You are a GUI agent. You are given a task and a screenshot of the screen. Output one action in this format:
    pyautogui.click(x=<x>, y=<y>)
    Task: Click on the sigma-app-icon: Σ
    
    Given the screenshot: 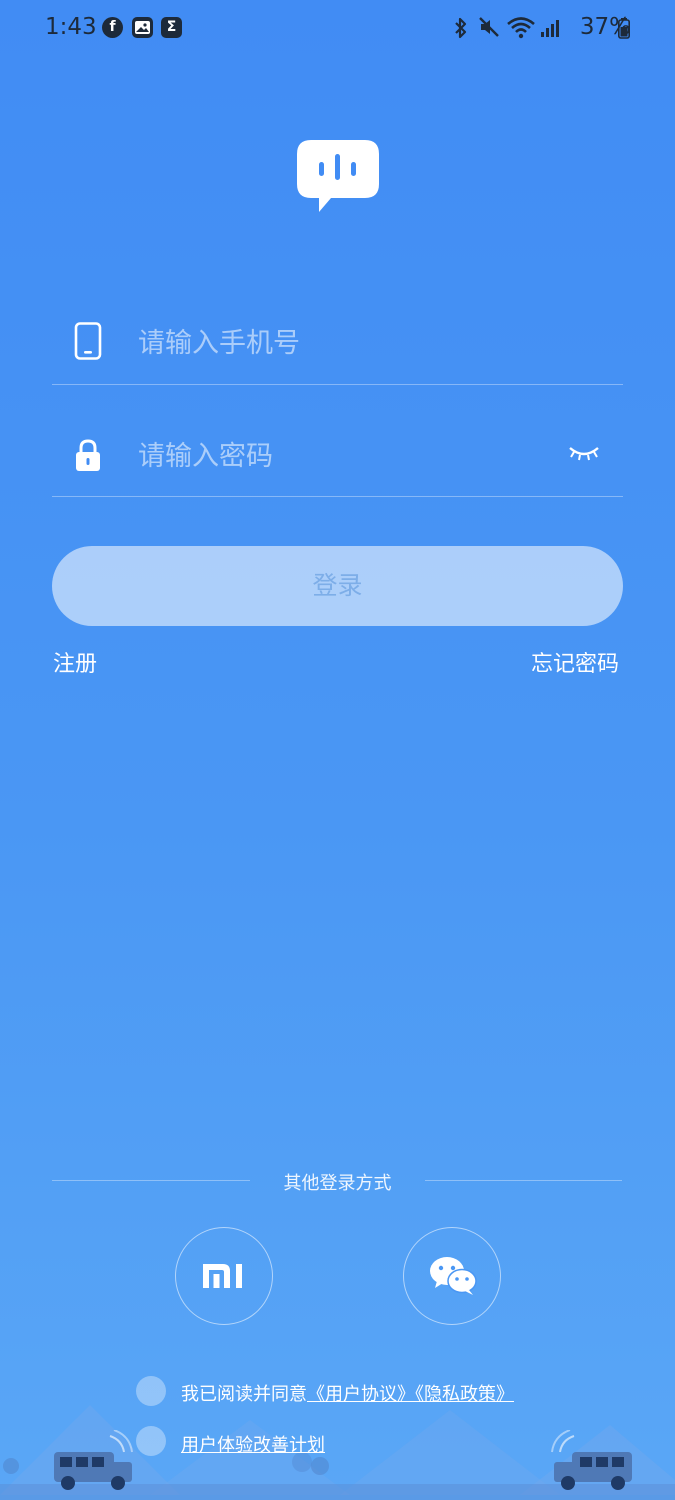 What is the action you would take?
    pyautogui.click(x=171, y=27)
    